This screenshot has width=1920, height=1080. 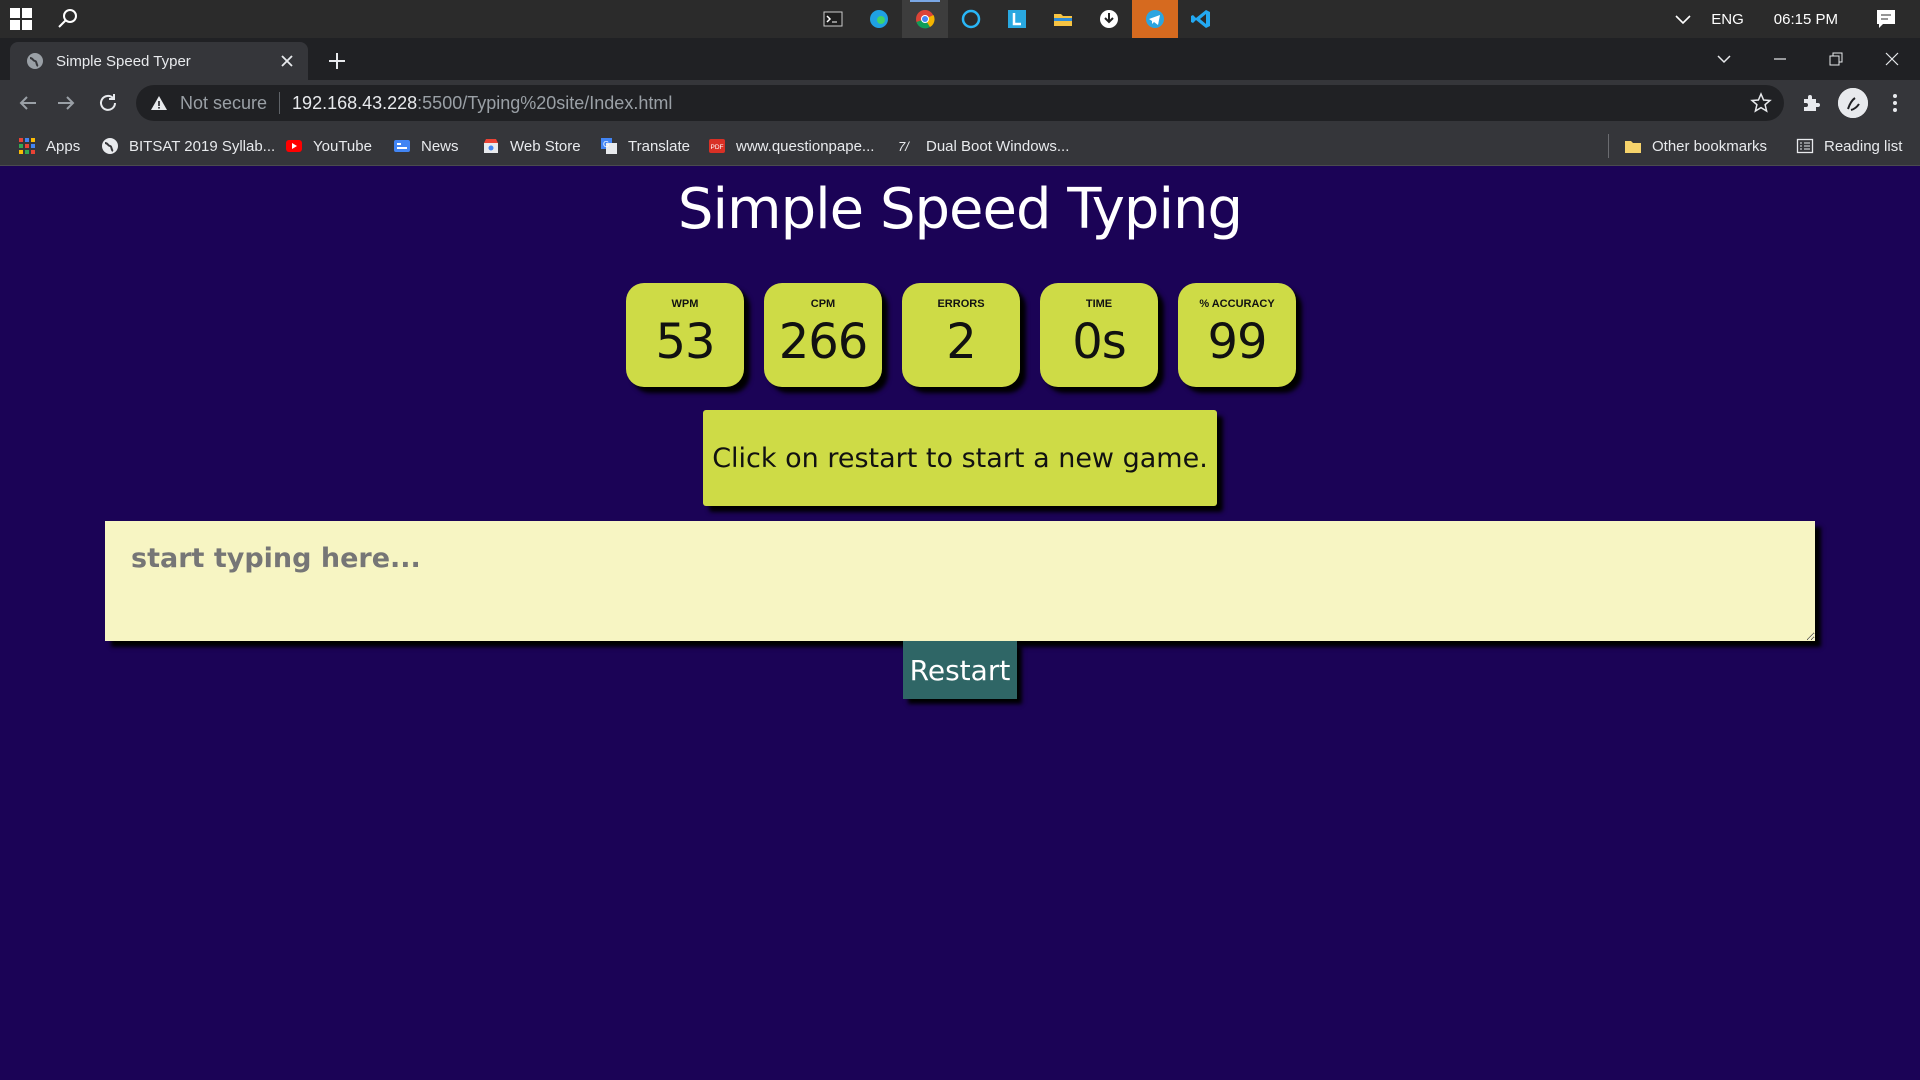 I want to click on system-tray: ENG 06:15 PM, so click(x=1796, y=19).